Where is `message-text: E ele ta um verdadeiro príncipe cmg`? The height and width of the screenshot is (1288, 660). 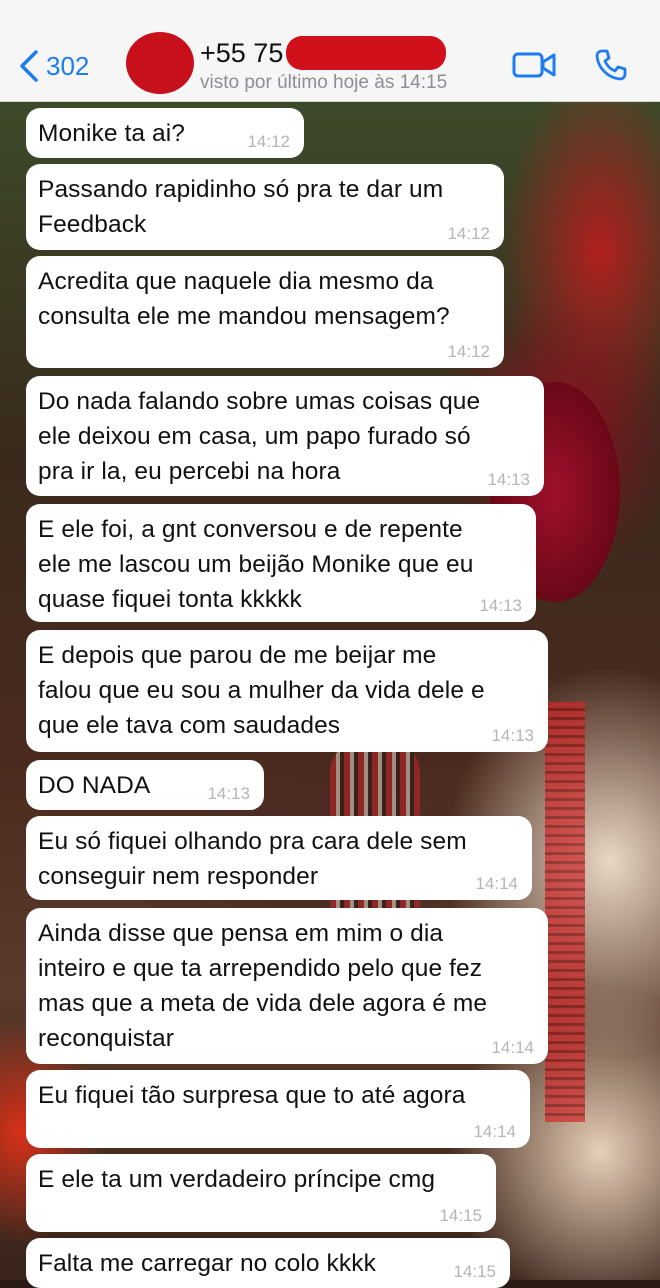
message-text: E ele ta um verdadeiro príncipe cmg is located at coordinates (237, 1179).